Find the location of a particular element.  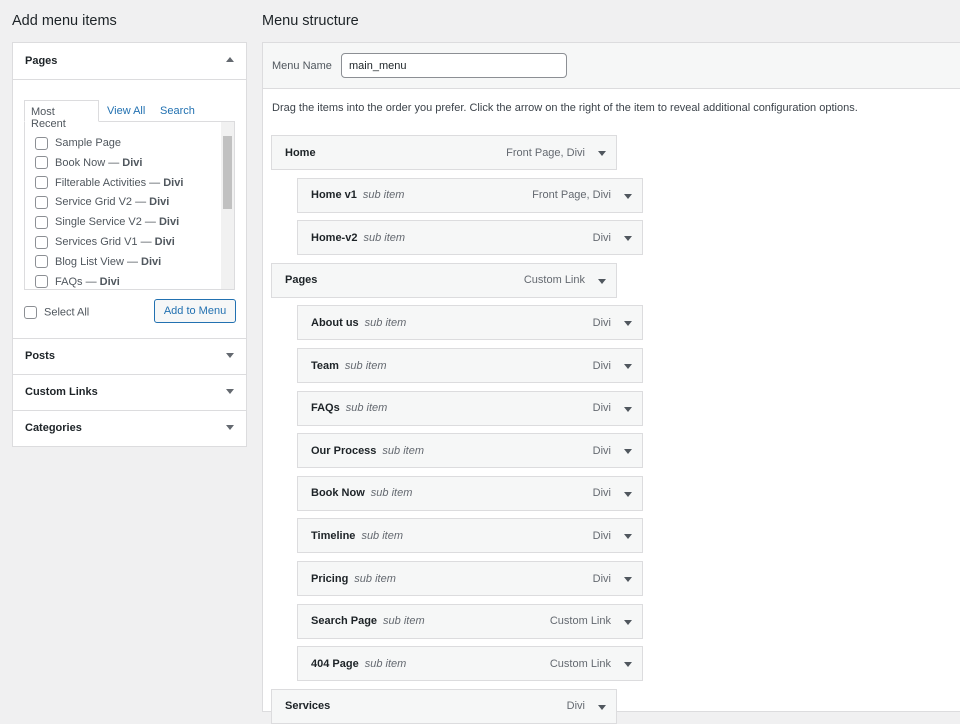

page-list-item: Book Now — Divi is located at coordinates (129, 164).